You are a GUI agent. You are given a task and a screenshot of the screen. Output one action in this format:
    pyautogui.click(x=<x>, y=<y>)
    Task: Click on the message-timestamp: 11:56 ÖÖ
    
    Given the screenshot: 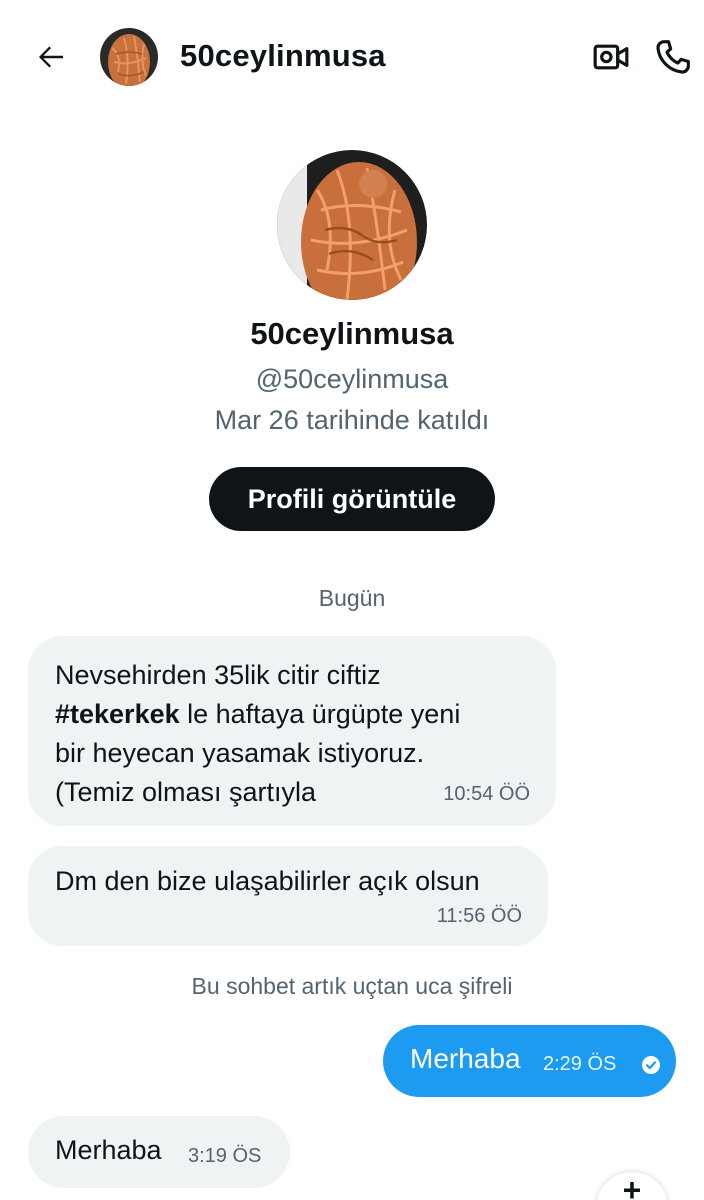 What is the action you would take?
    pyautogui.click(x=479, y=916)
    